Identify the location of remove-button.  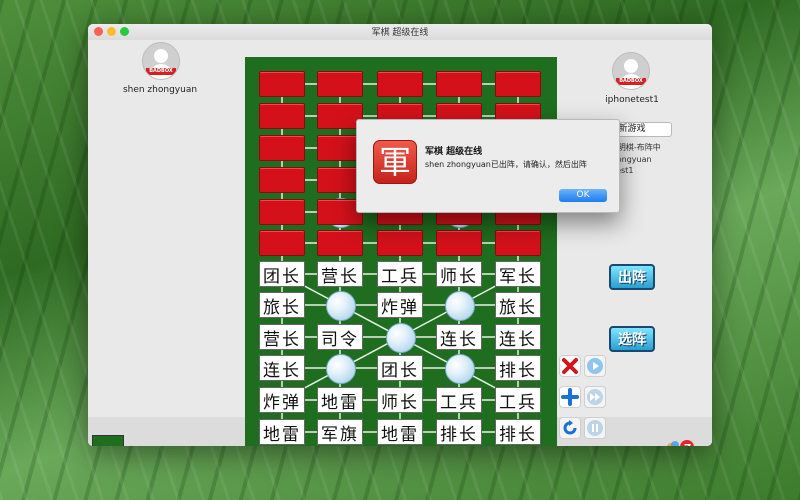
(570, 366).